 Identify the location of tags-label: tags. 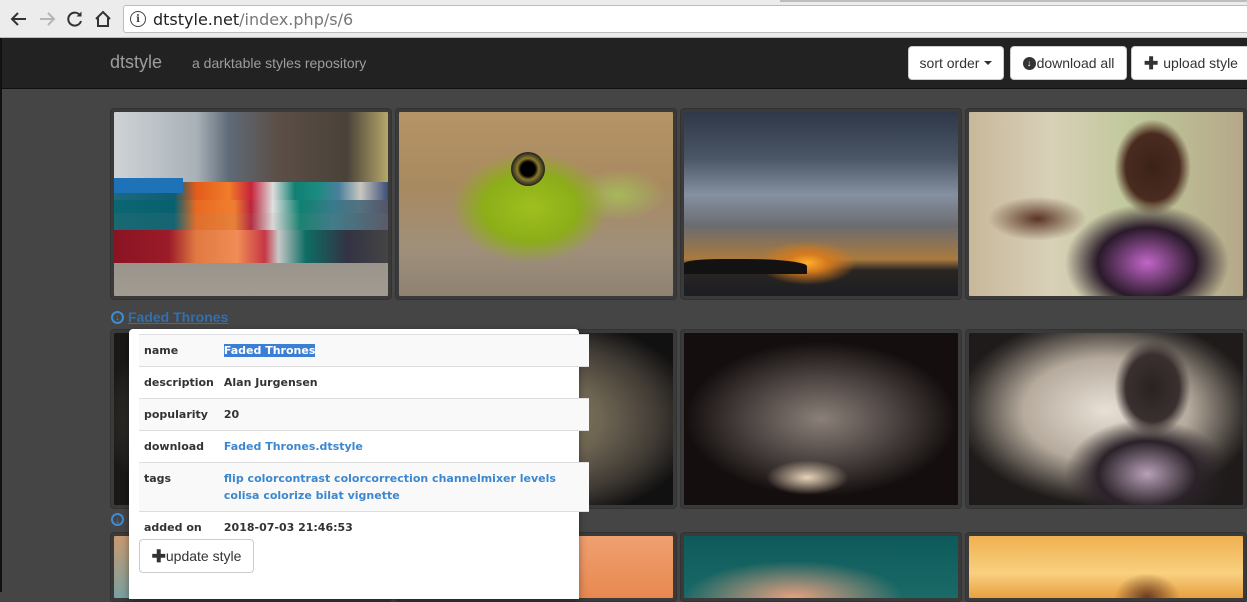
(158, 478).